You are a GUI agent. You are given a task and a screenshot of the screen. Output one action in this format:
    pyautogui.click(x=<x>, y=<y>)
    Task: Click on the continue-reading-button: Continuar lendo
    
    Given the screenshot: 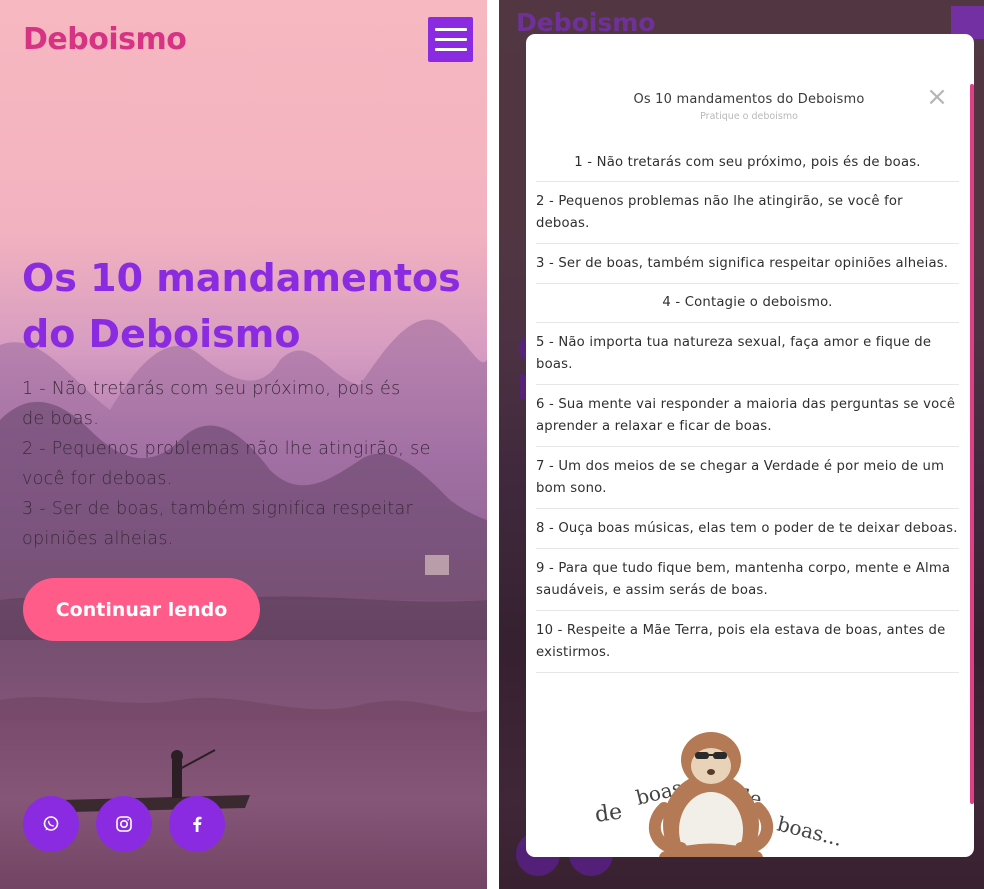 What is the action you would take?
    pyautogui.click(x=141, y=609)
    